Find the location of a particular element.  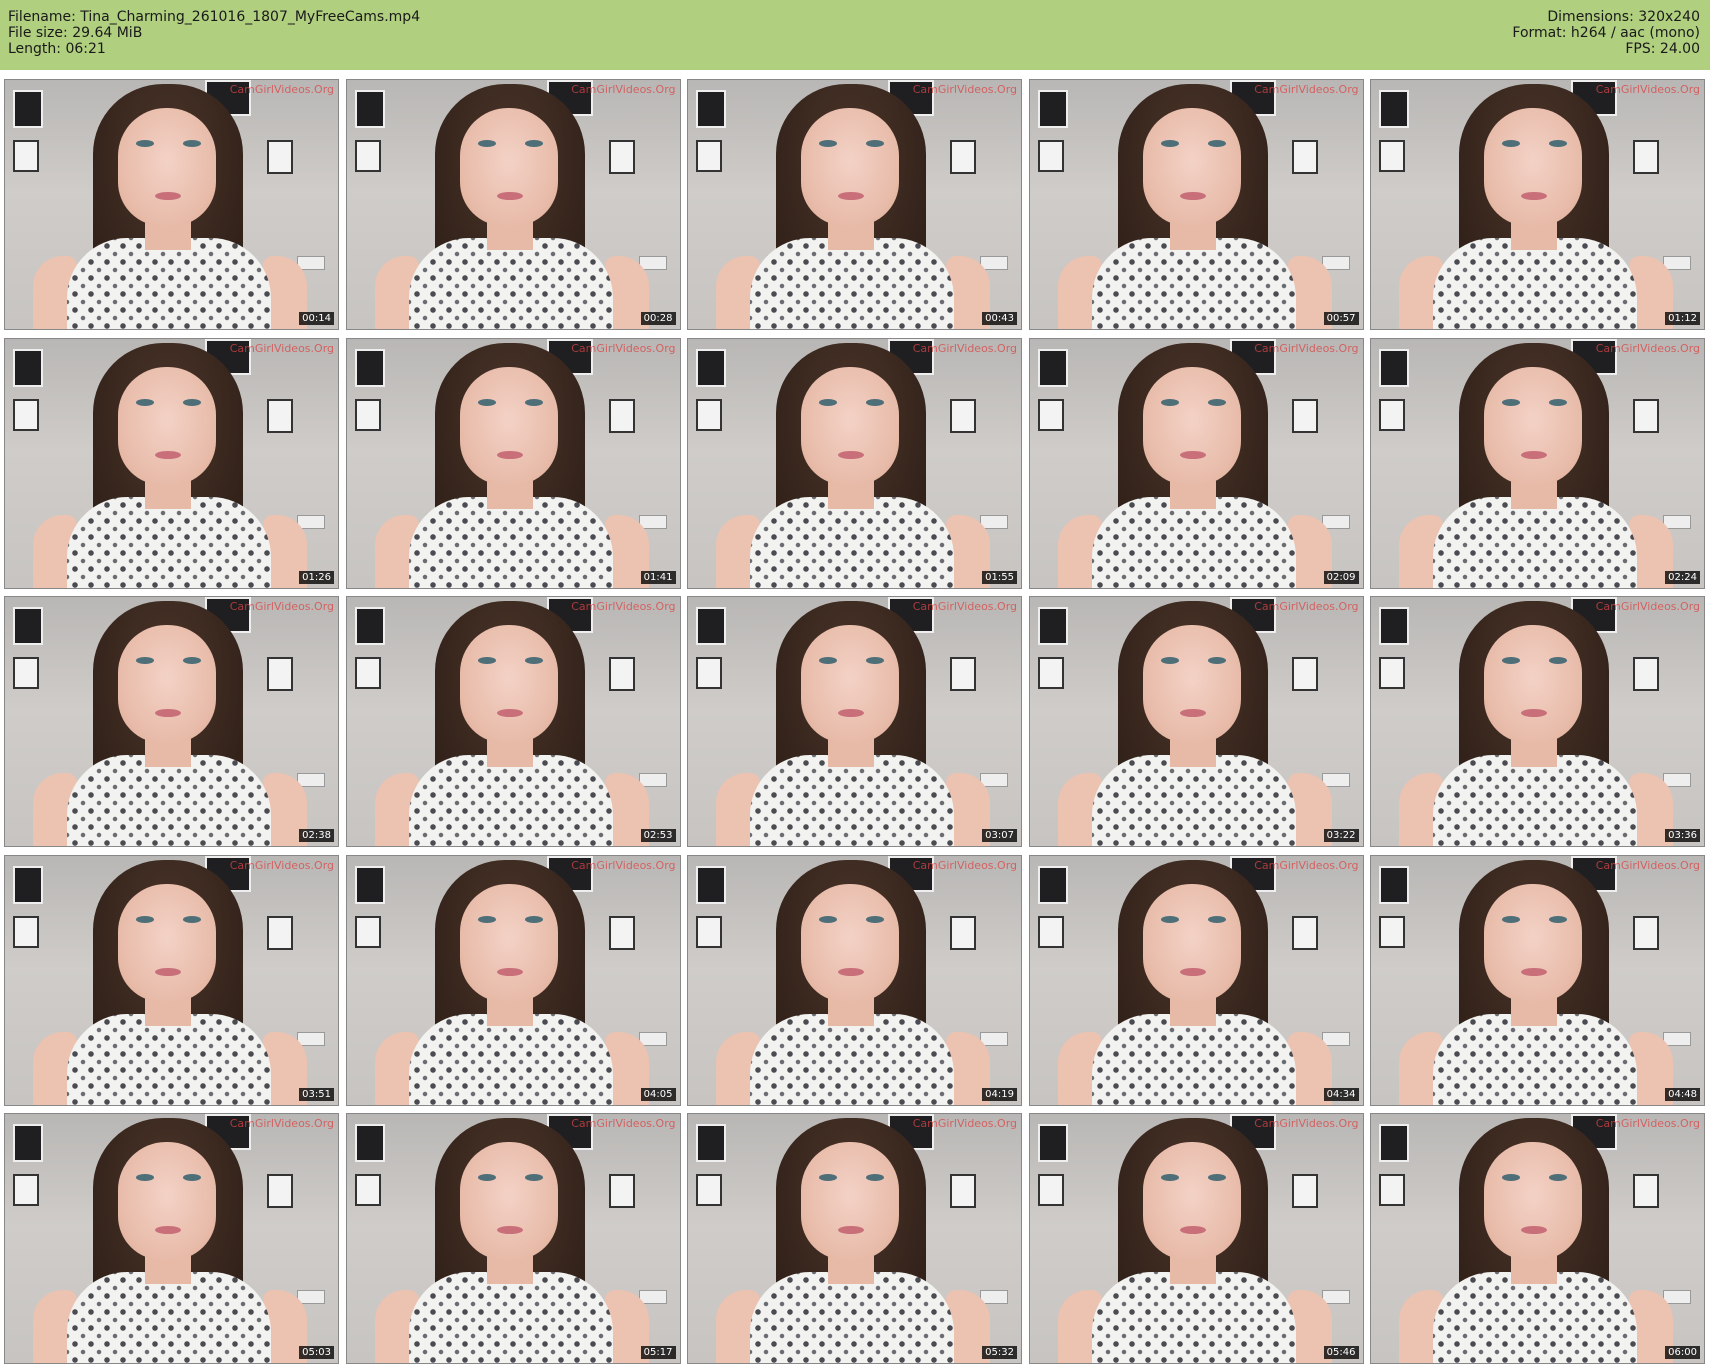

timestamp-label: 01:55 is located at coordinates (999, 577).